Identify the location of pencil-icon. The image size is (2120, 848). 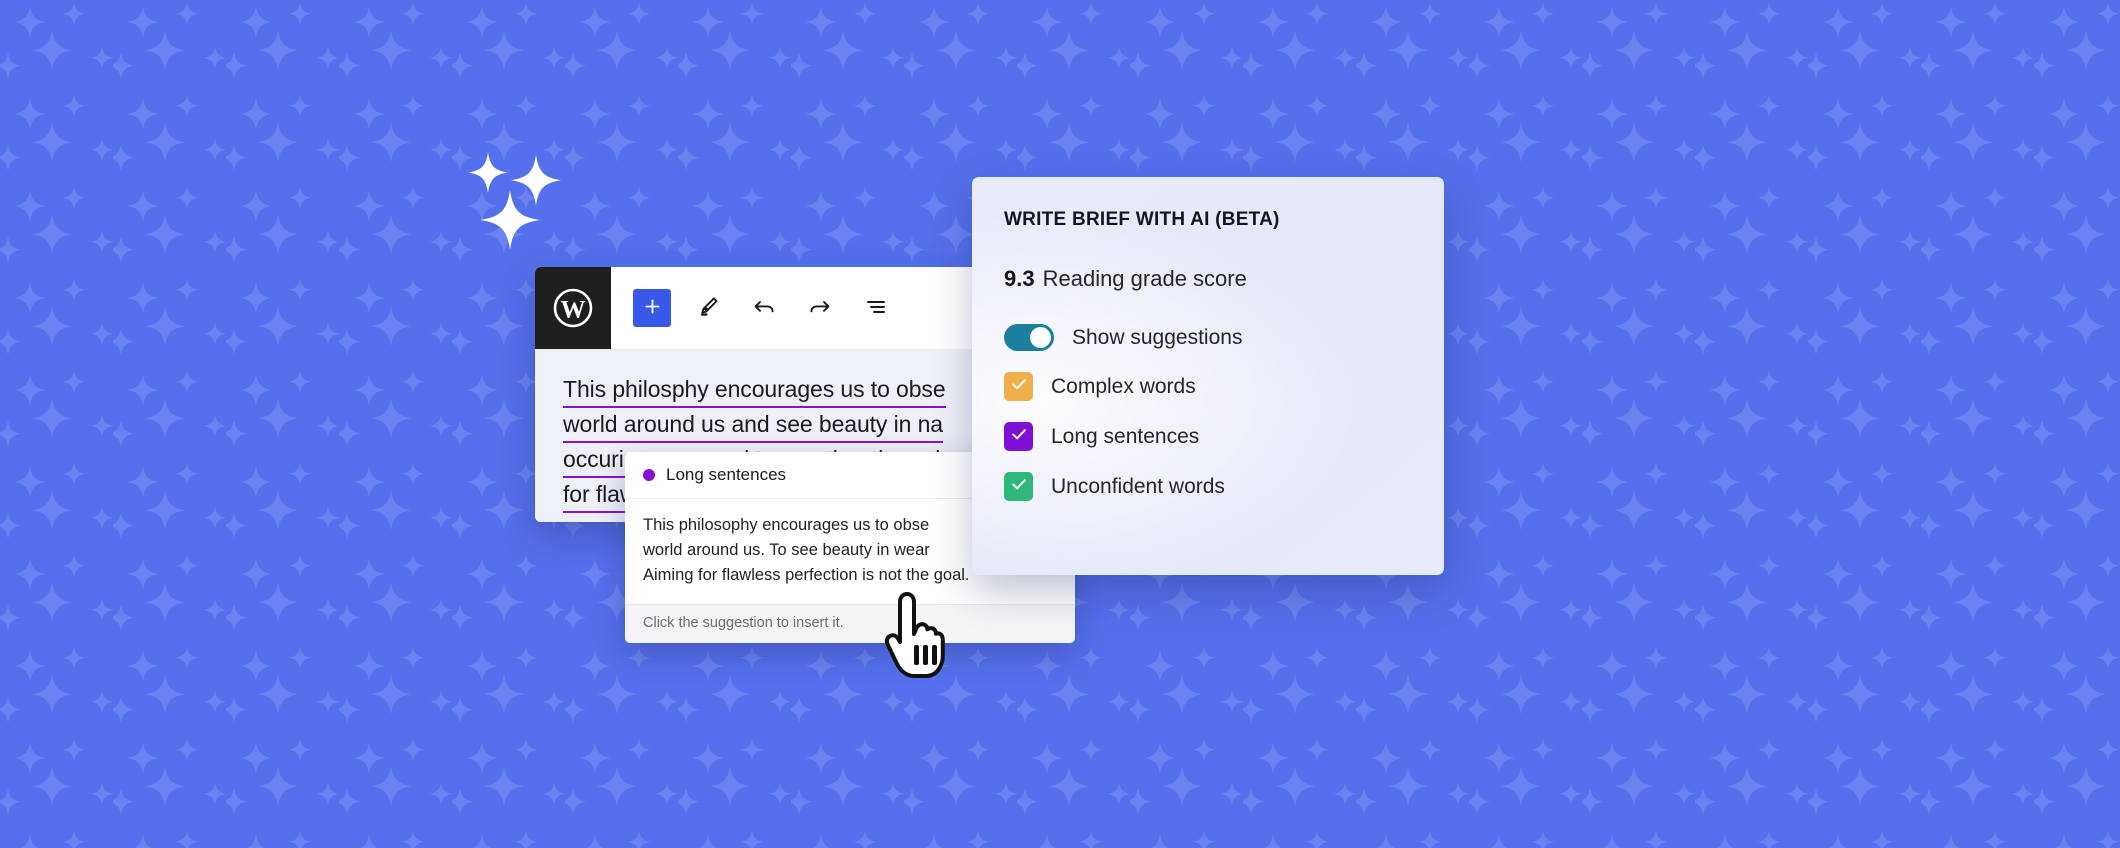
(708, 308).